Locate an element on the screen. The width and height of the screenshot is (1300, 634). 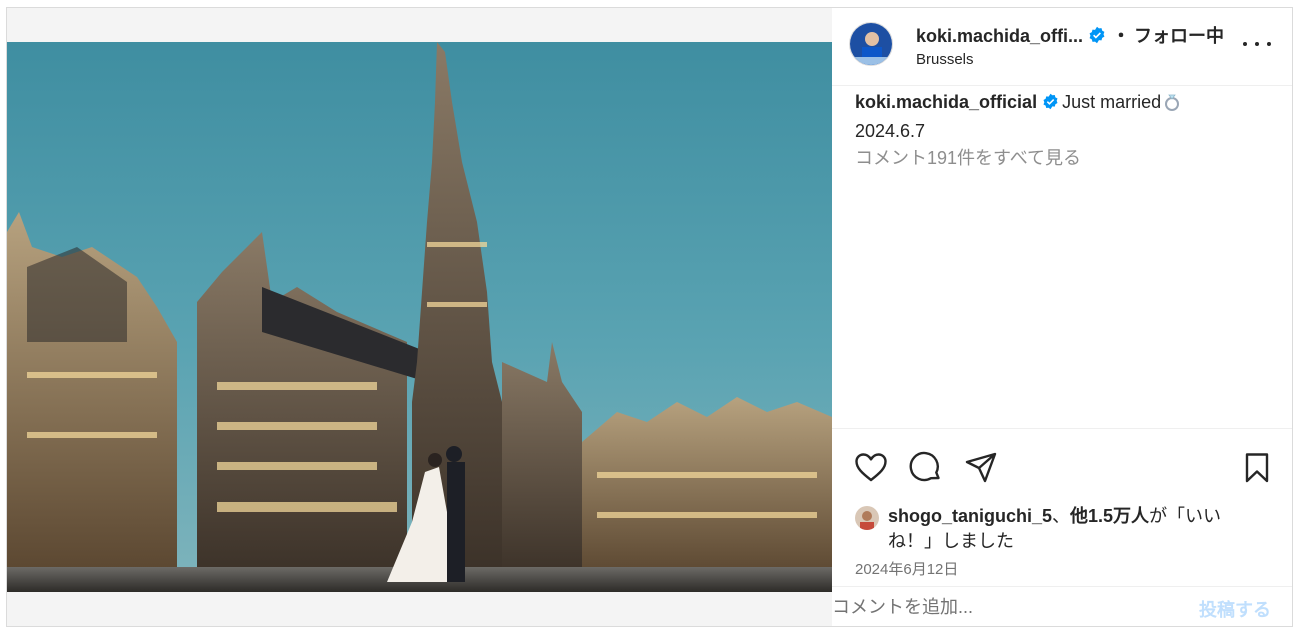
comment-input is located at coordinates (1002, 607).